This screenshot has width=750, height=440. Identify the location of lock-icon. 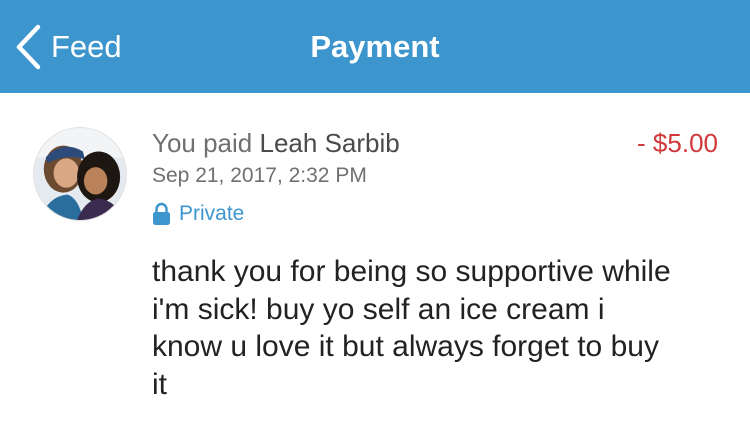
(161, 213).